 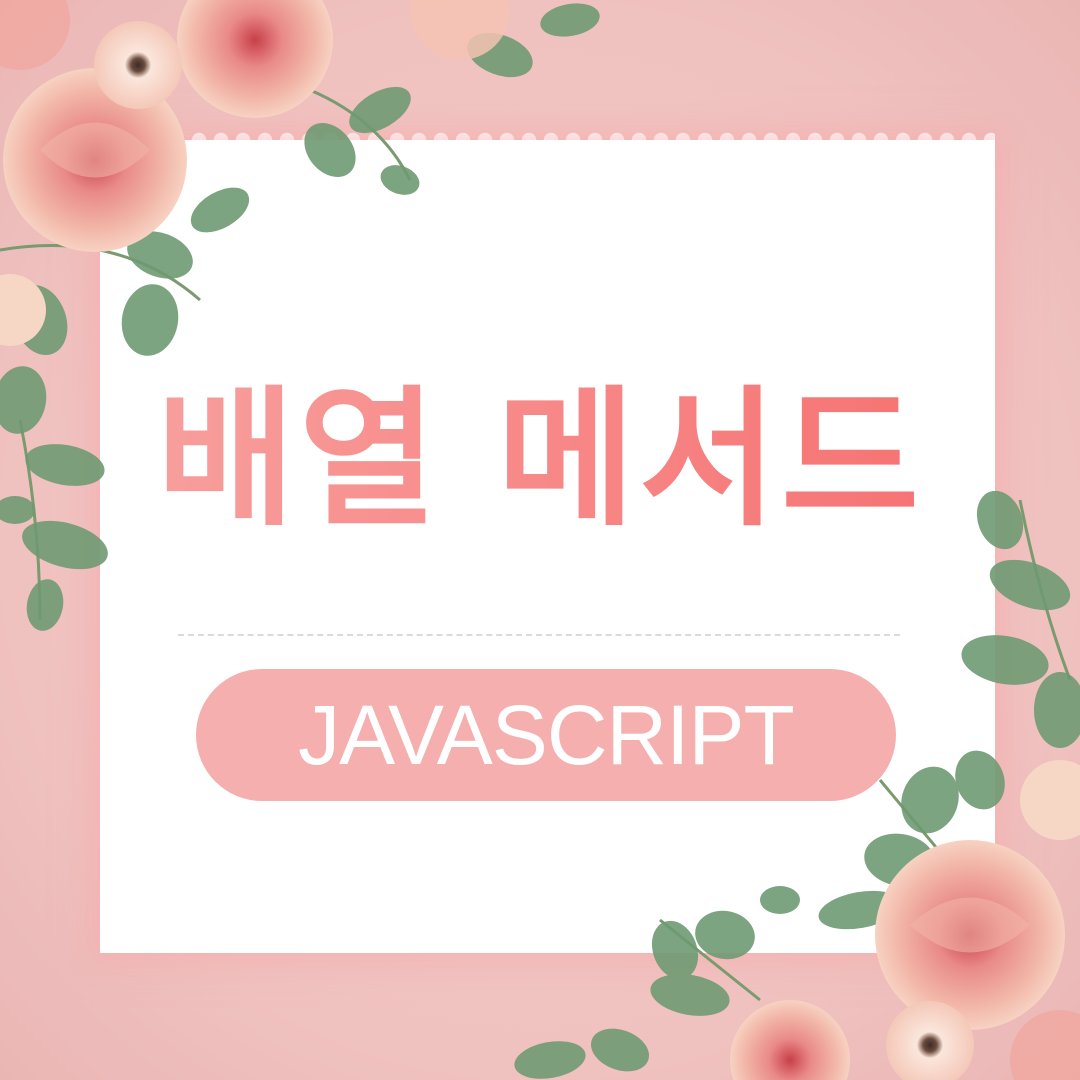 I want to click on dashed-divider, so click(x=539, y=635).